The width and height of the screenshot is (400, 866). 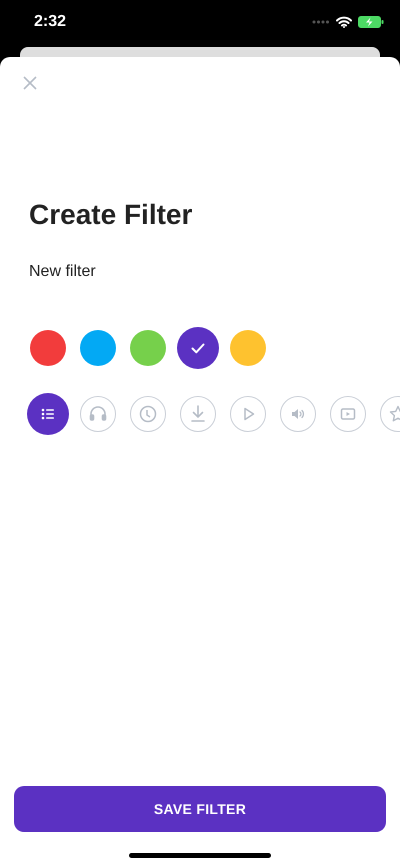 I want to click on status-time: 2:32, so click(x=51, y=22).